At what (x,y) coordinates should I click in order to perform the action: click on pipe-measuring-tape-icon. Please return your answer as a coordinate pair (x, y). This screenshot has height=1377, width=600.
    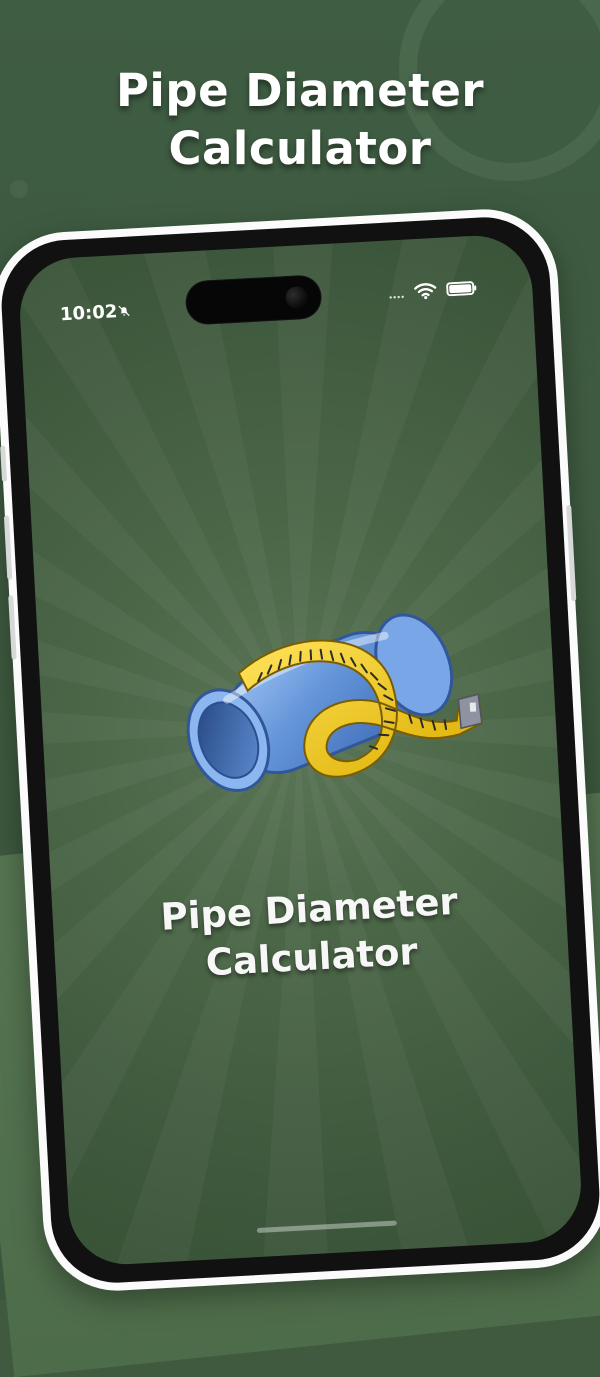
    Looking at the image, I should click on (316, 711).